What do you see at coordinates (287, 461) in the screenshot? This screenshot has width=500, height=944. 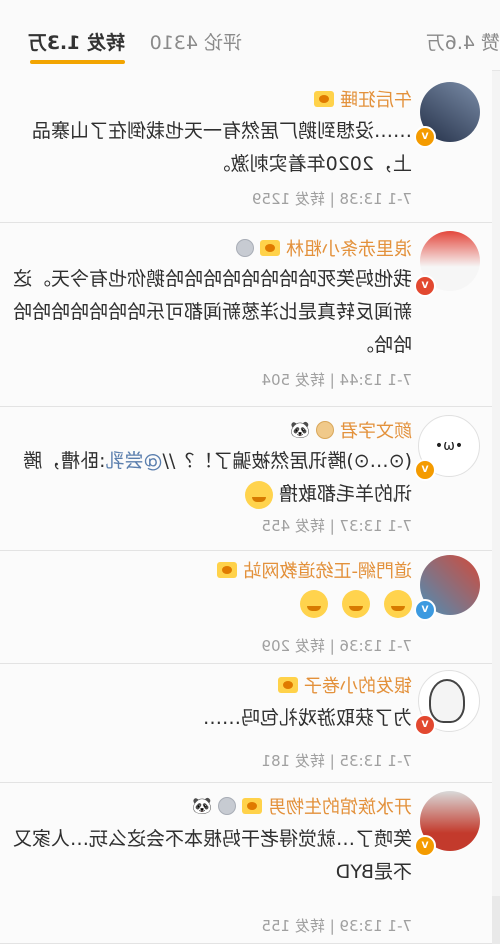 I see `repost-text-prefix: (⊙…⊙)腾讯居然被骗了！？//` at bounding box center [287, 461].